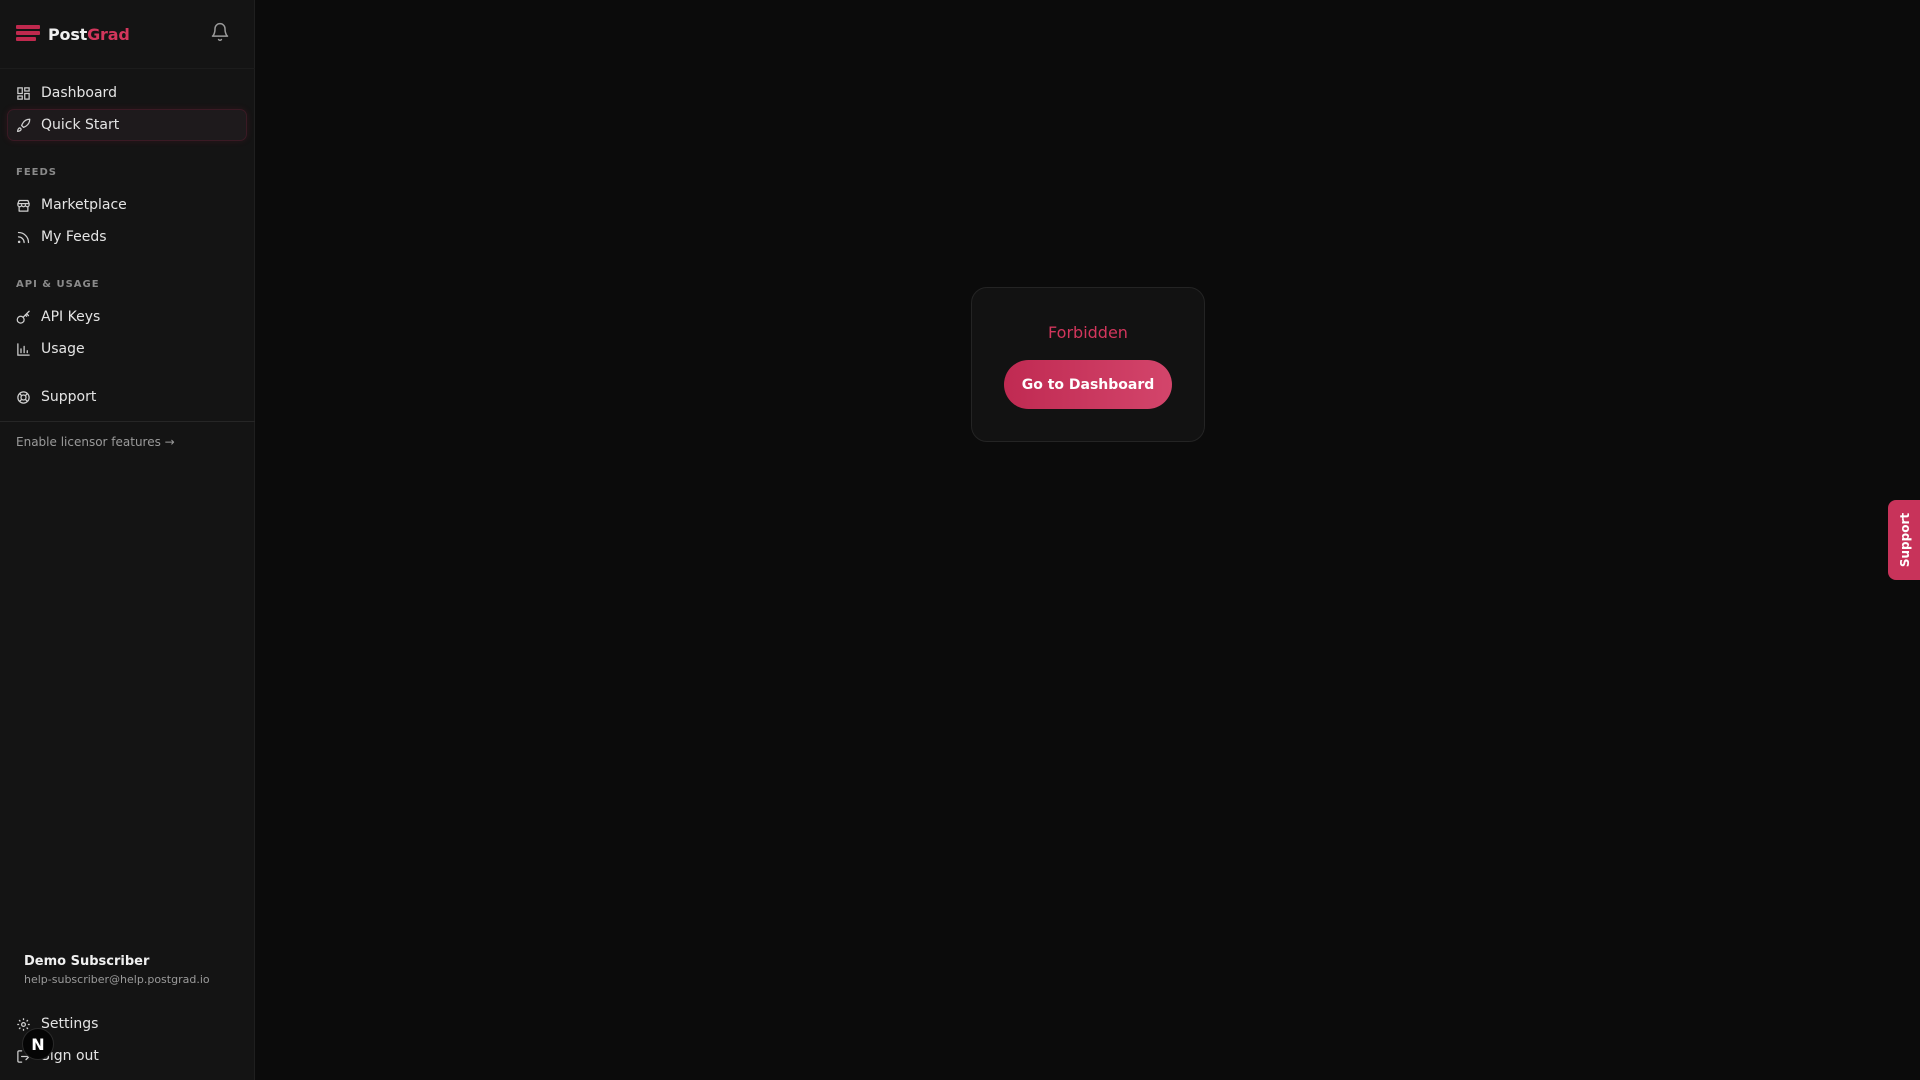 Image resolution: width=1920 pixels, height=1080 pixels. What do you see at coordinates (63, 349) in the screenshot?
I see `nav-label-usage: Usage` at bounding box center [63, 349].